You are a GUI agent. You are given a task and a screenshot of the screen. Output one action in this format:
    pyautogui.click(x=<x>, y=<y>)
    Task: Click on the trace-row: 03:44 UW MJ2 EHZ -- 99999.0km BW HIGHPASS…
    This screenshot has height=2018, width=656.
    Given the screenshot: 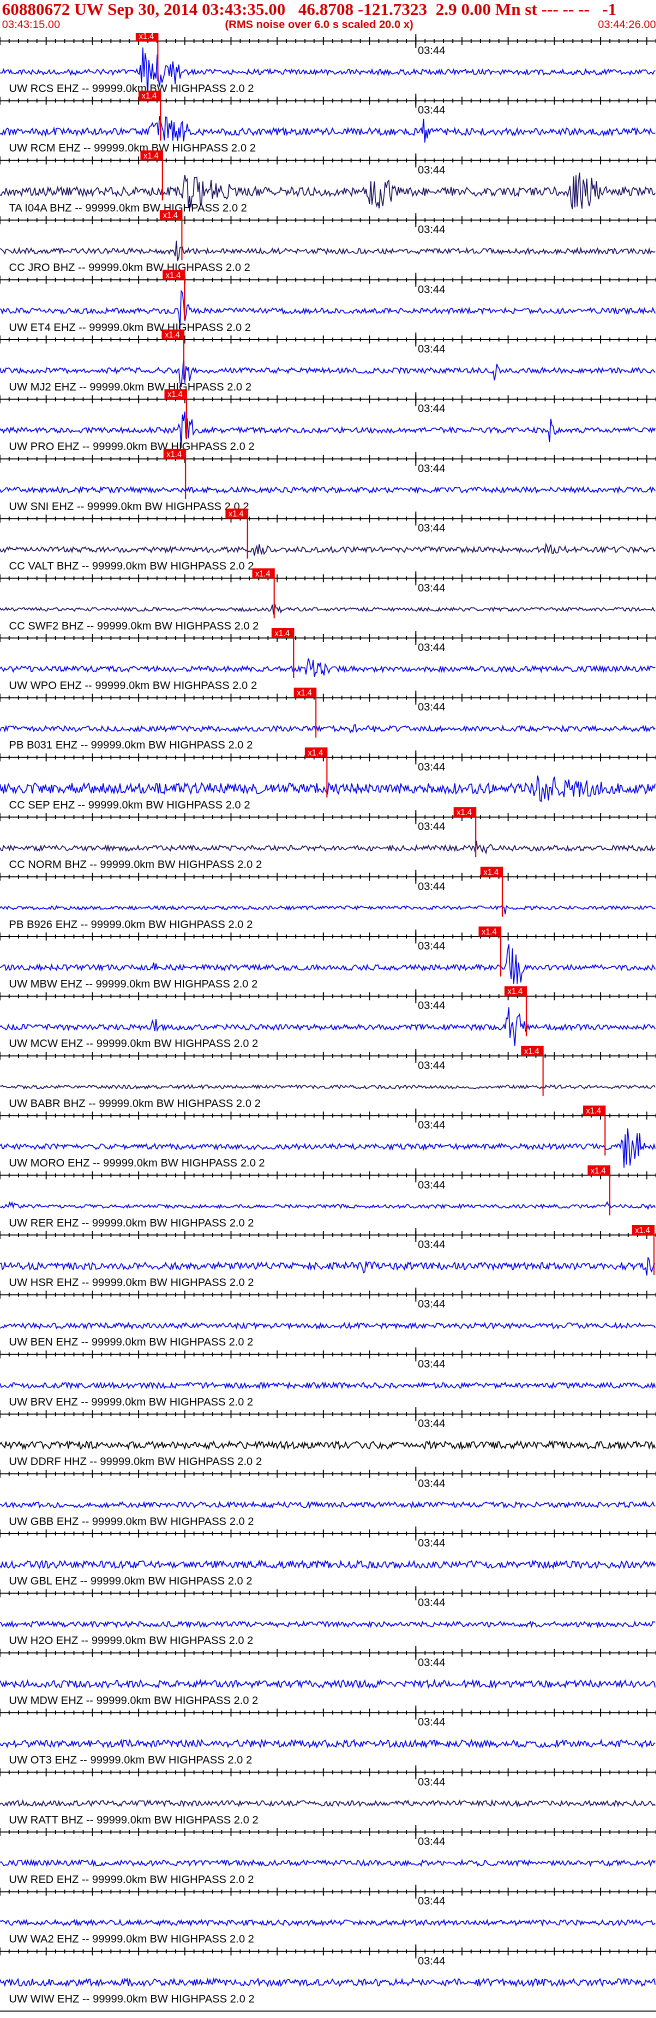 What is the action you would take?
    pyautogui.click(x=328, y=361)
    